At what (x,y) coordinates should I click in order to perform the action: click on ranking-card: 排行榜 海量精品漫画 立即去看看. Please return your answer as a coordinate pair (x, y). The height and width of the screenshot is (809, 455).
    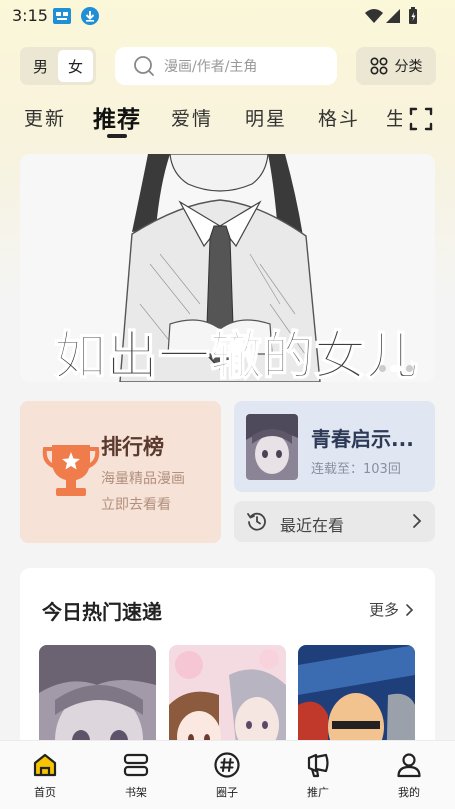
    Looking at the image, I should click on (120, 472).